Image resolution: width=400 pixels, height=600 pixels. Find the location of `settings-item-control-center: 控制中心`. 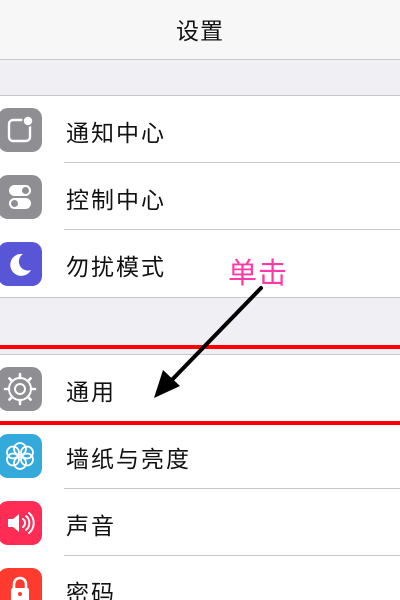

settings-item-control-center: 控制中心 is located at coordinates (200, 196).